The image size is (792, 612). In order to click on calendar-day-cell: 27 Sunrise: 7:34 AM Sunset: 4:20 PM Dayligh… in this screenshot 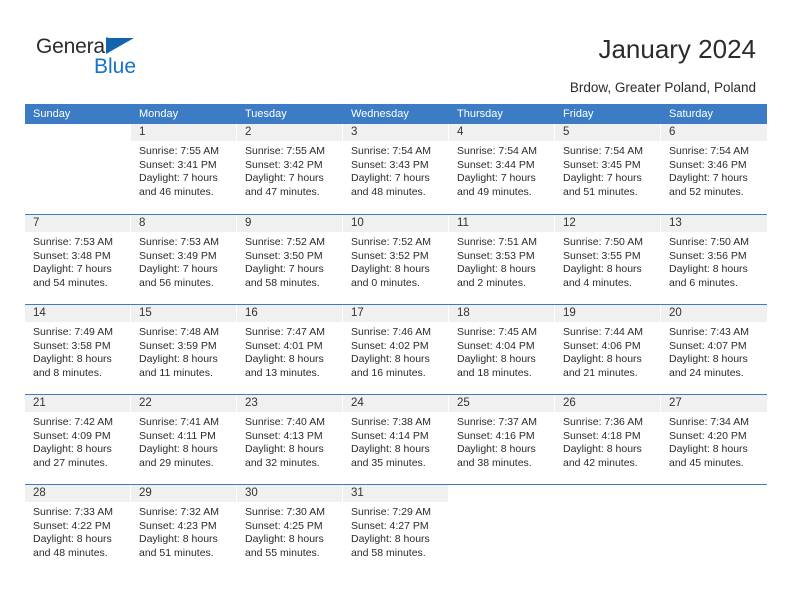, I will do `click(714, 439)`.